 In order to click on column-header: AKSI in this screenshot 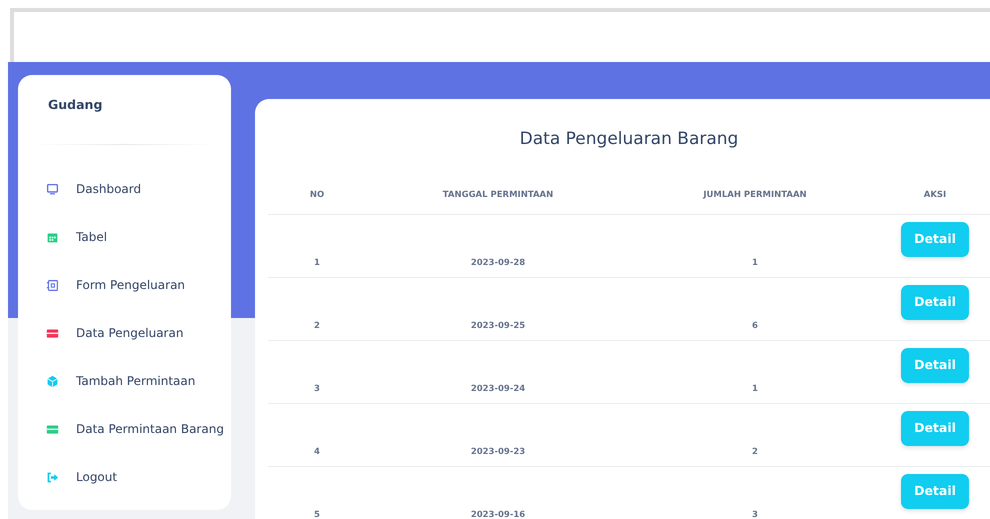, I will do `click(935, 195)`.